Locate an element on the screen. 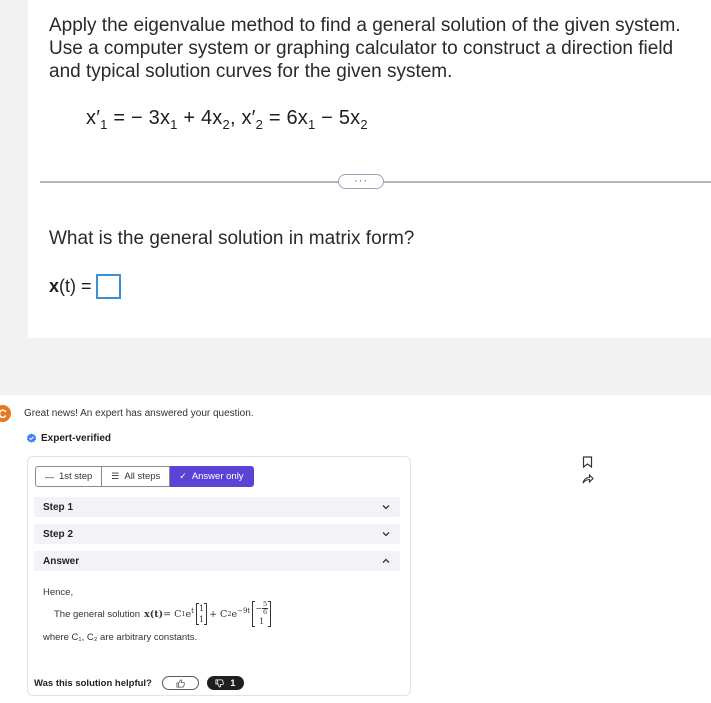 The image size is (711, 703). step-2-row: Step 2 is located at coordinates (217, 534).